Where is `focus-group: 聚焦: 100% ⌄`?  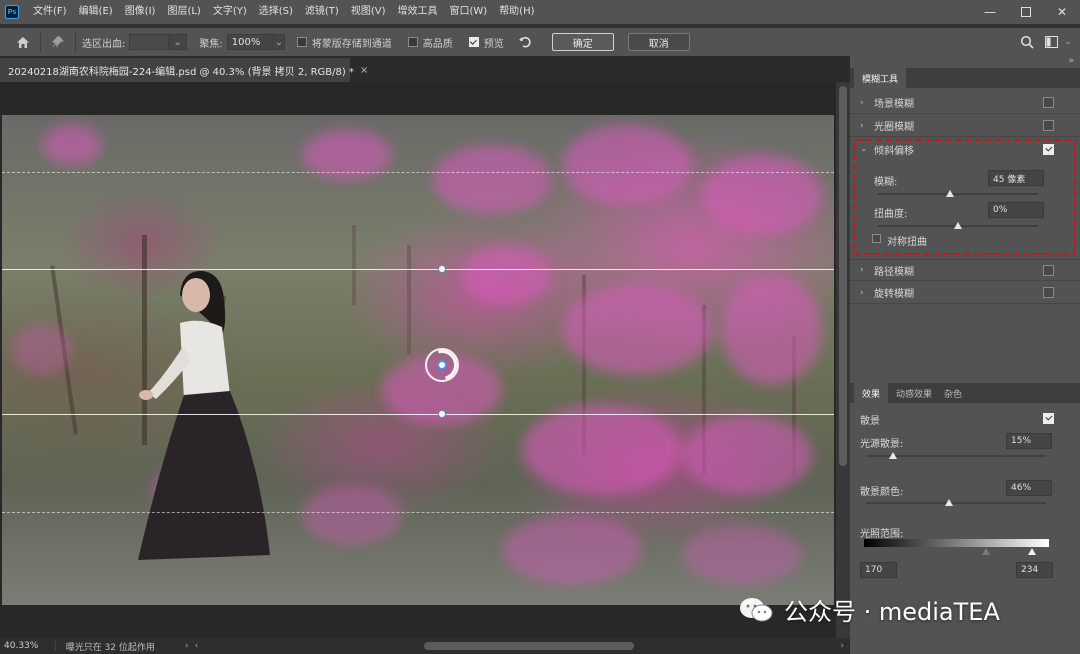
focus-group: 聚焦: 100% ⌄ is located at coordinates (242, 42).